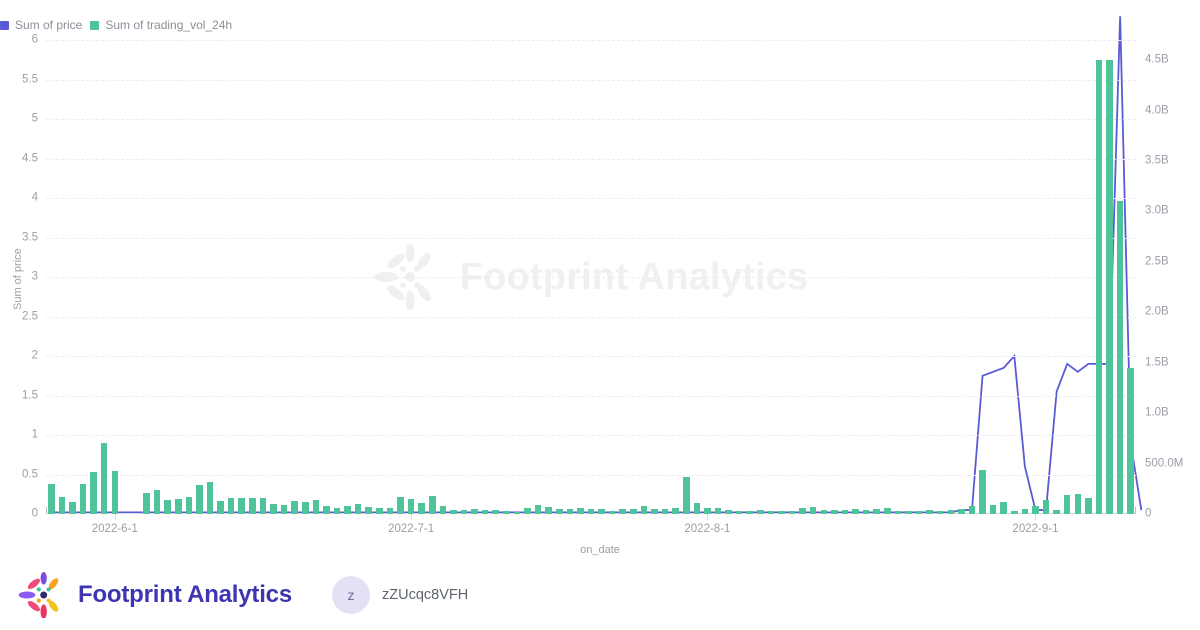 This screenshot has width=1200, height=630. I want to click on user-block: z zZUcqc8VFH, so click(399, 595).